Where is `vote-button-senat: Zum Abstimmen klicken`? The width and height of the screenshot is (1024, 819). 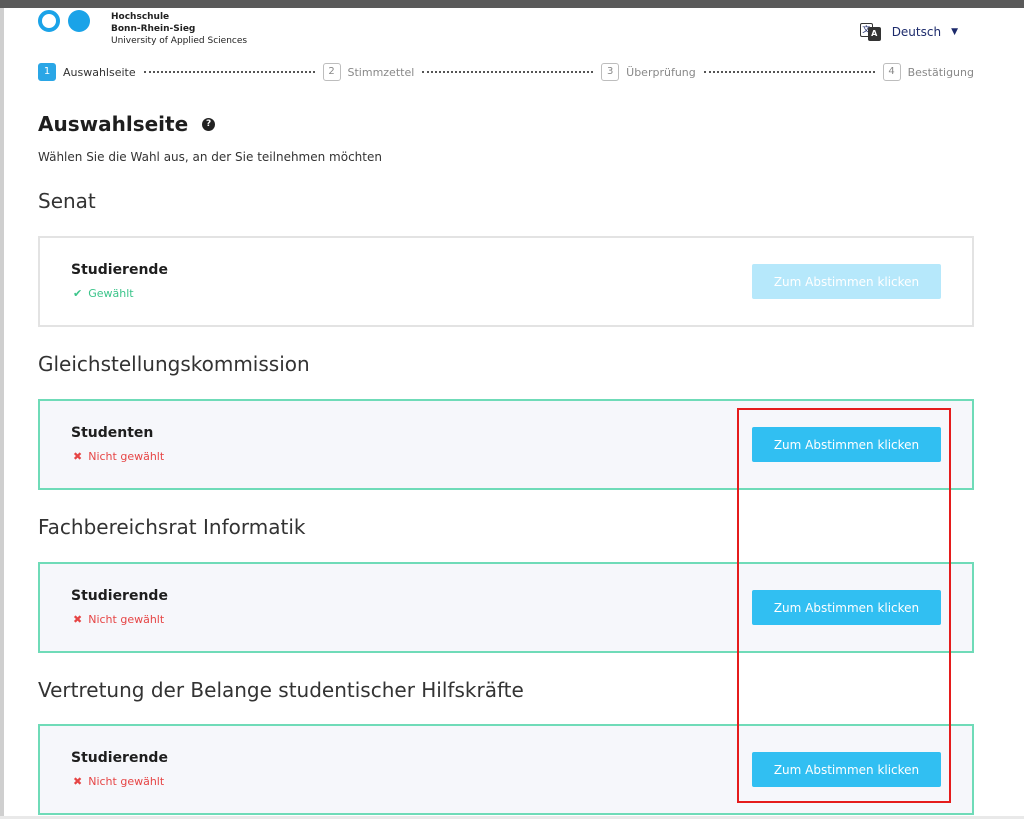 vote-button-senat: Zum Abstimmen klicken is located at coordinates (846, 281).